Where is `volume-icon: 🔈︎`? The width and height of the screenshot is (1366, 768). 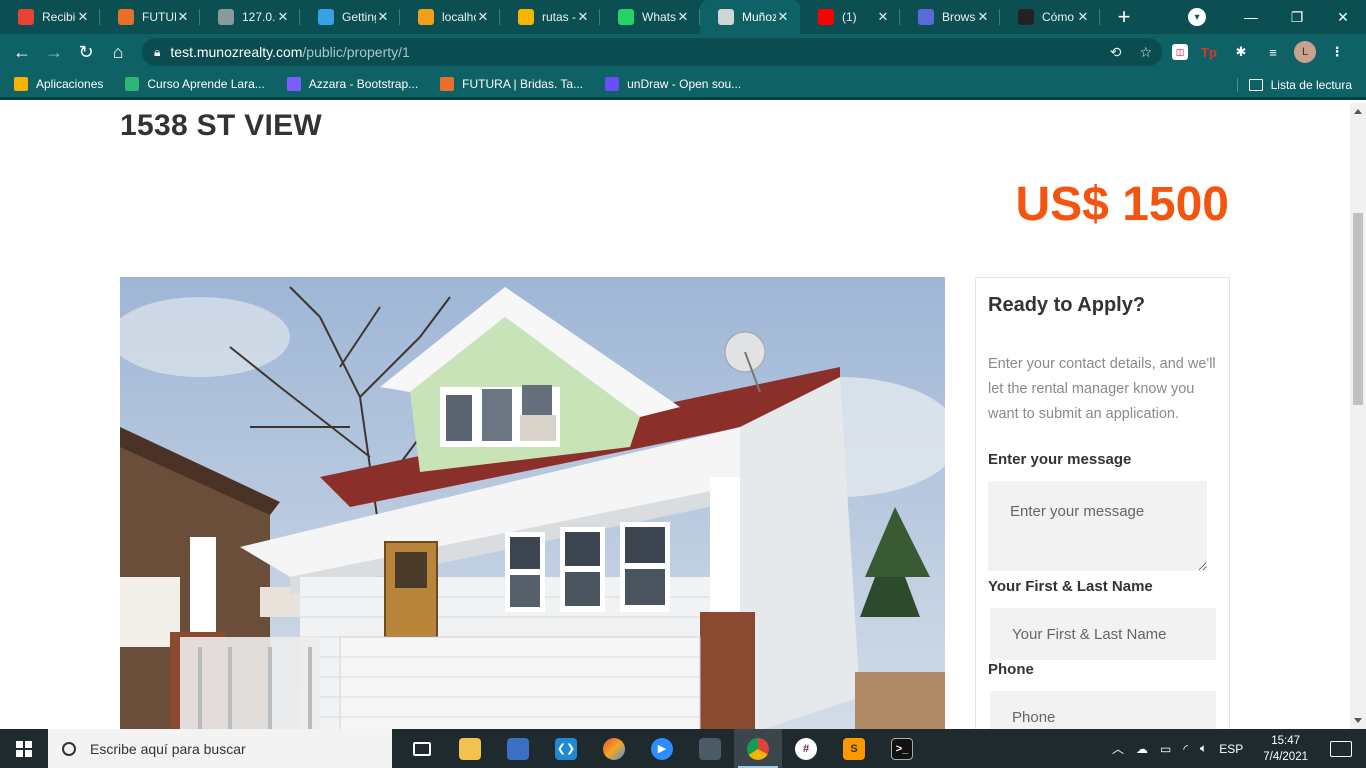
volume-icon: 🔈︎ is located at coordinates (1203, 748).